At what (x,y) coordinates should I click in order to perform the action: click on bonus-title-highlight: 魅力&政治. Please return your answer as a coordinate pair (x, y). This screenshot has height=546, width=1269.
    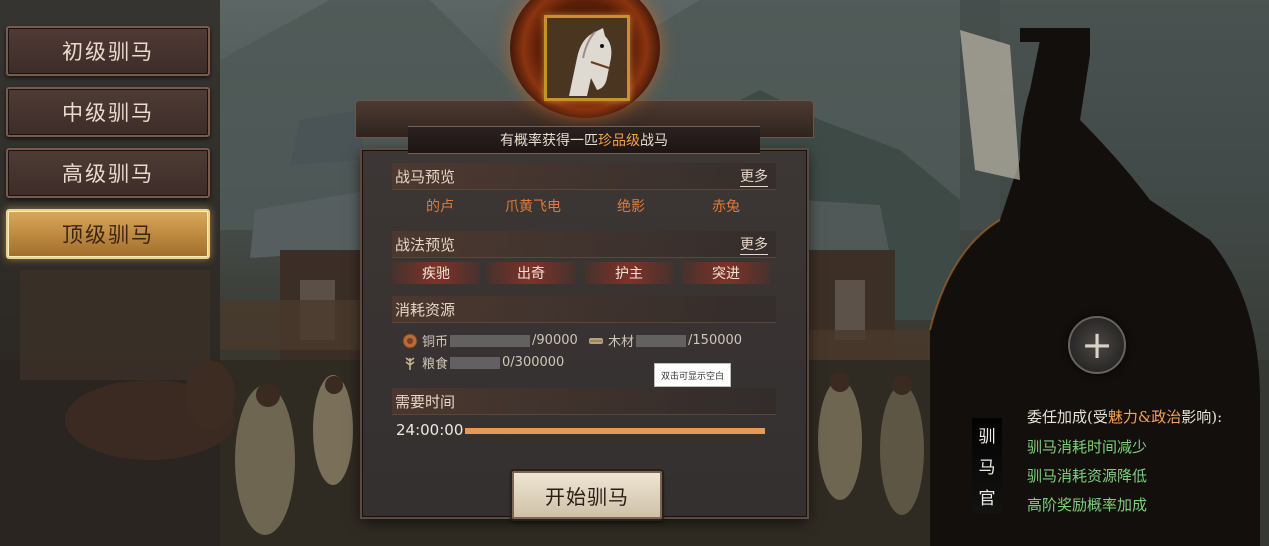
    Looking at the image, I should click on (1144, 417).